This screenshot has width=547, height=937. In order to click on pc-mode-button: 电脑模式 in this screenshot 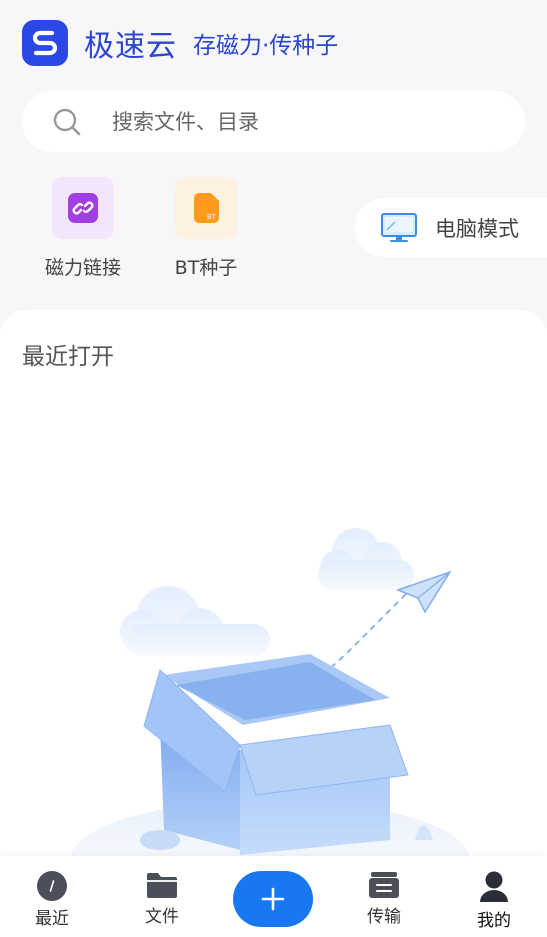, I will do `click(451, 227)`.